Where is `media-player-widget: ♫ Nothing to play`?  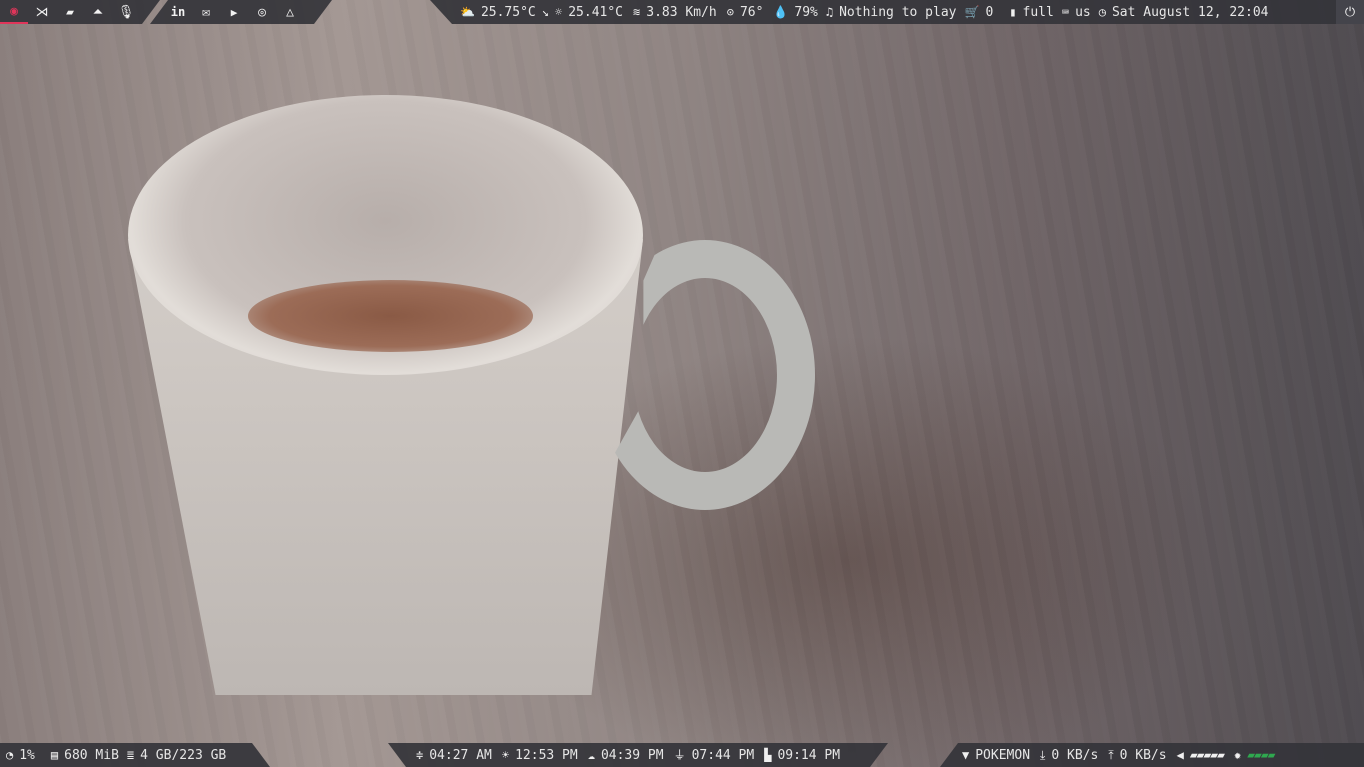
media-player-widget: ♫ Nothing to play is located at coordinates (891, 12).